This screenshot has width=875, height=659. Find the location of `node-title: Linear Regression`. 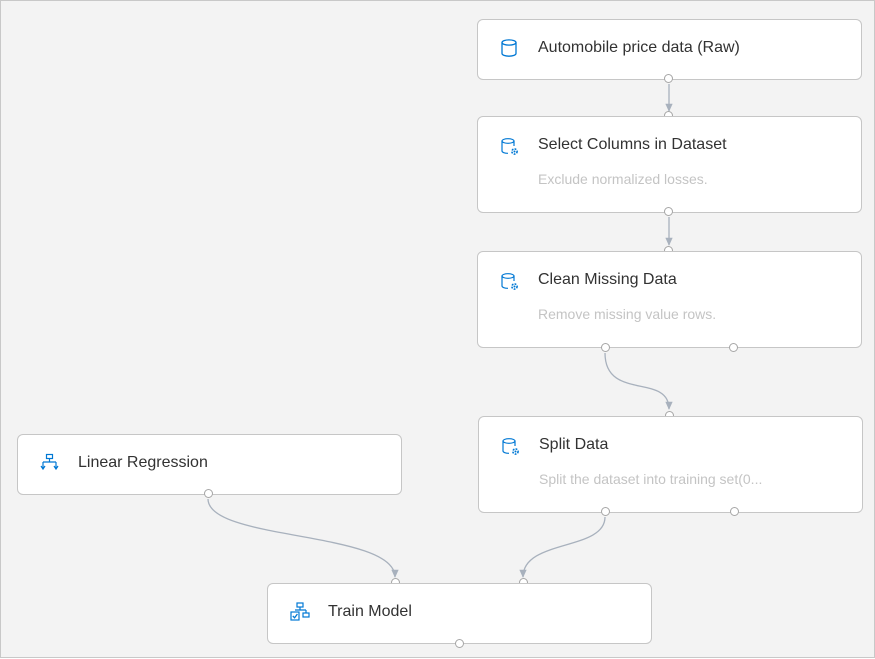

node-title: Linear Regression is located at coordinates (143, 462).